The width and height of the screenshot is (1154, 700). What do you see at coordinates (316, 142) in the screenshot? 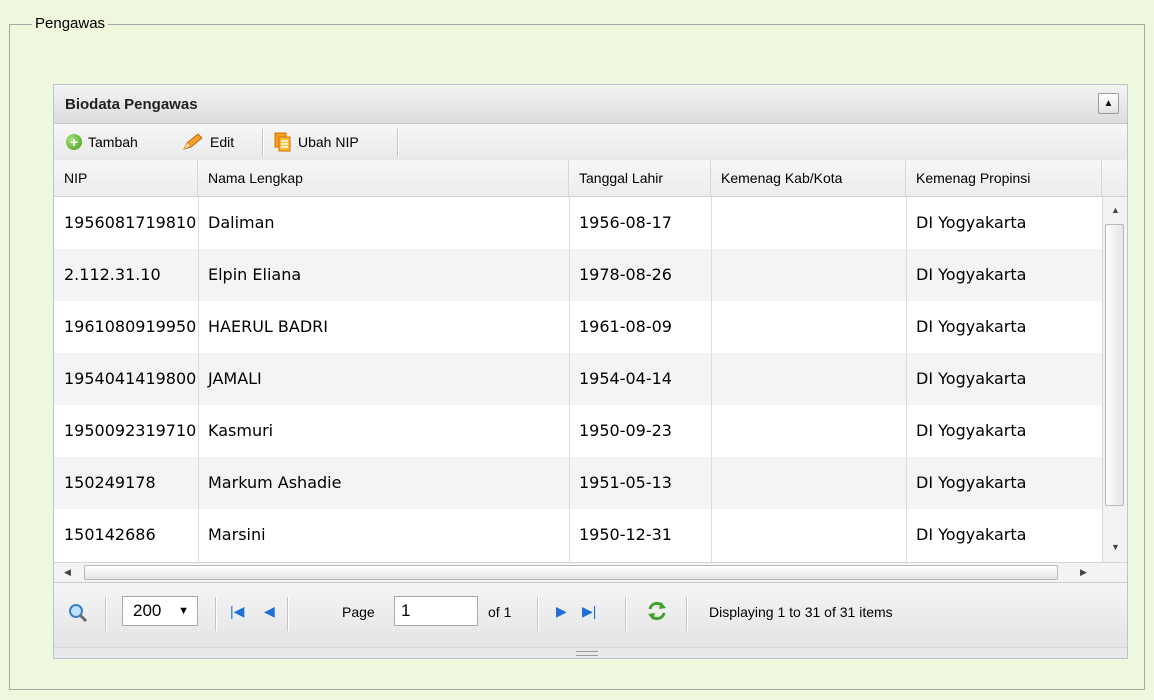
I see `change-nip-button: Ubah NIP` at bounding box center [316, 142].